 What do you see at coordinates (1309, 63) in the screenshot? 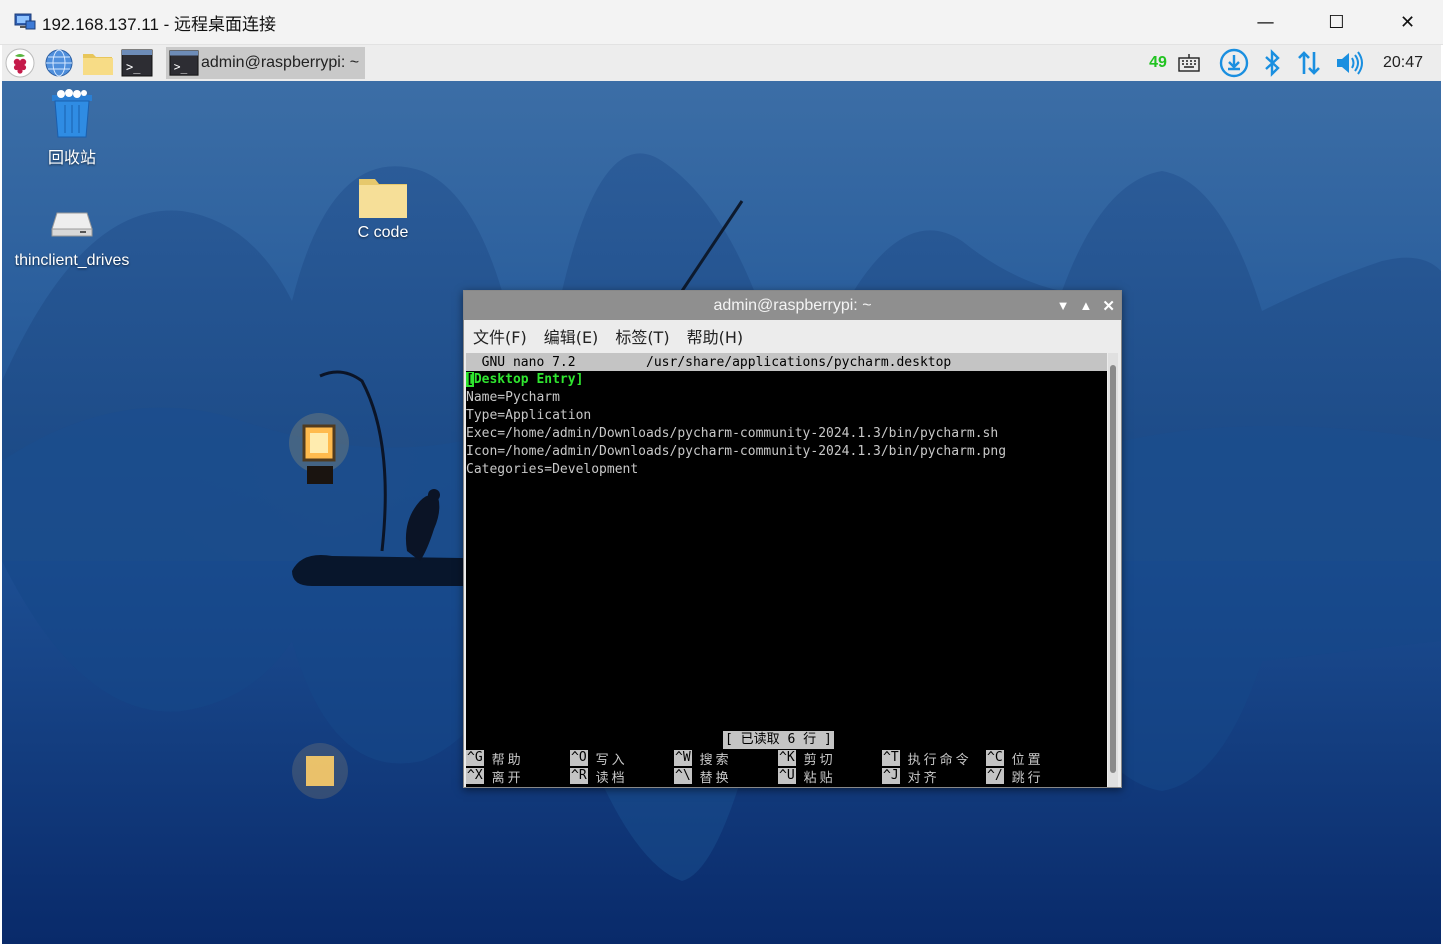
I see `network-icon` at bounding box center [1309, 63].